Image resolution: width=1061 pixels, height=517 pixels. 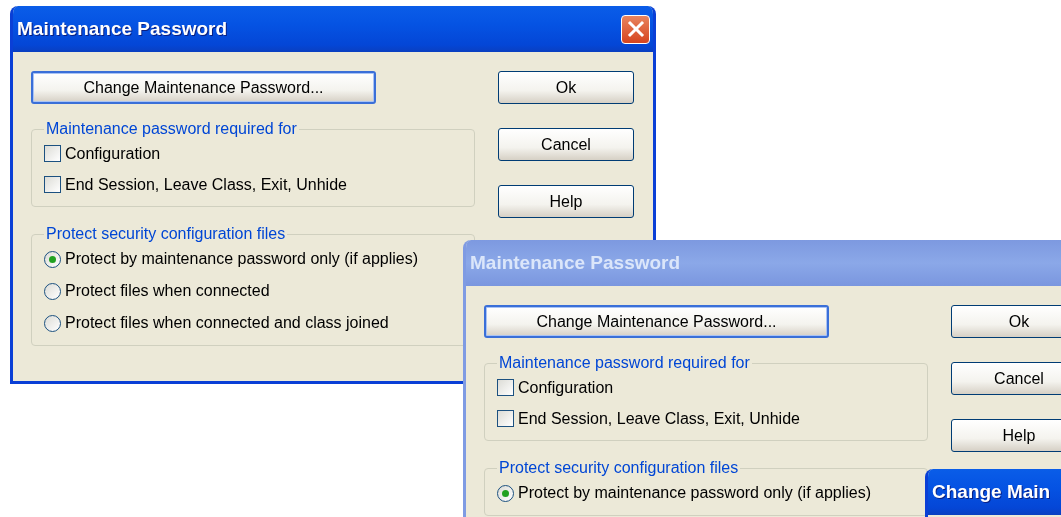 What do you see at coordinates (991, 492) in the screenshot?
I see `window-title: Change Main` at bounding box center [991, 492].